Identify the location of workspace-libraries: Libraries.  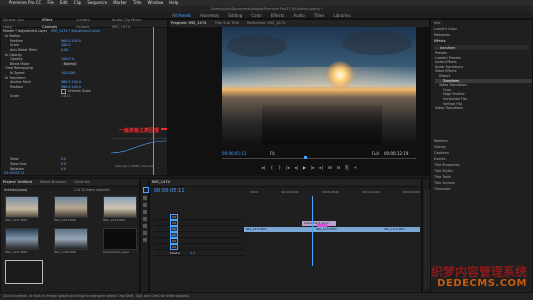
(341, 15).